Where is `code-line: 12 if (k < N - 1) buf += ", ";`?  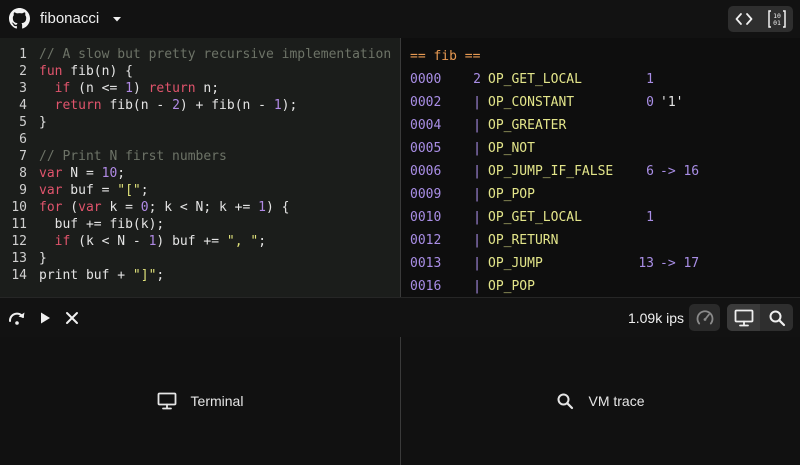
code-line: 12 if (k < N - 1) buf += ", "; is located at coordinates (200, 241).